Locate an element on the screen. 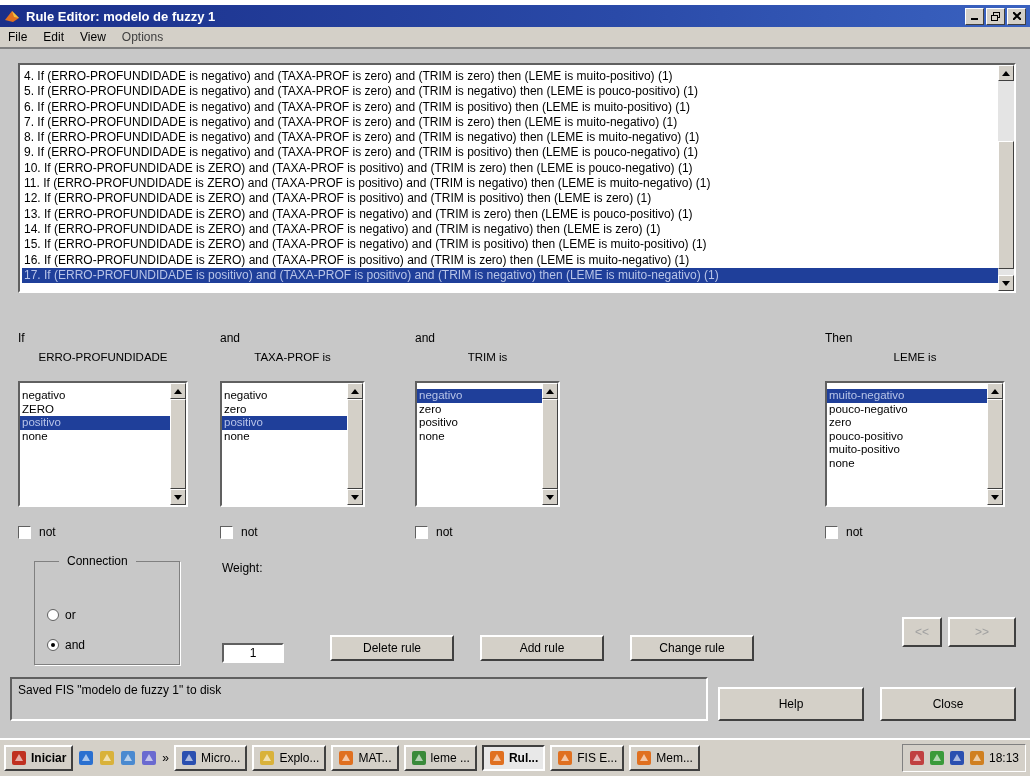 The image size is (1030, 776). menu-item: Options is located at coordinates (142, 37).